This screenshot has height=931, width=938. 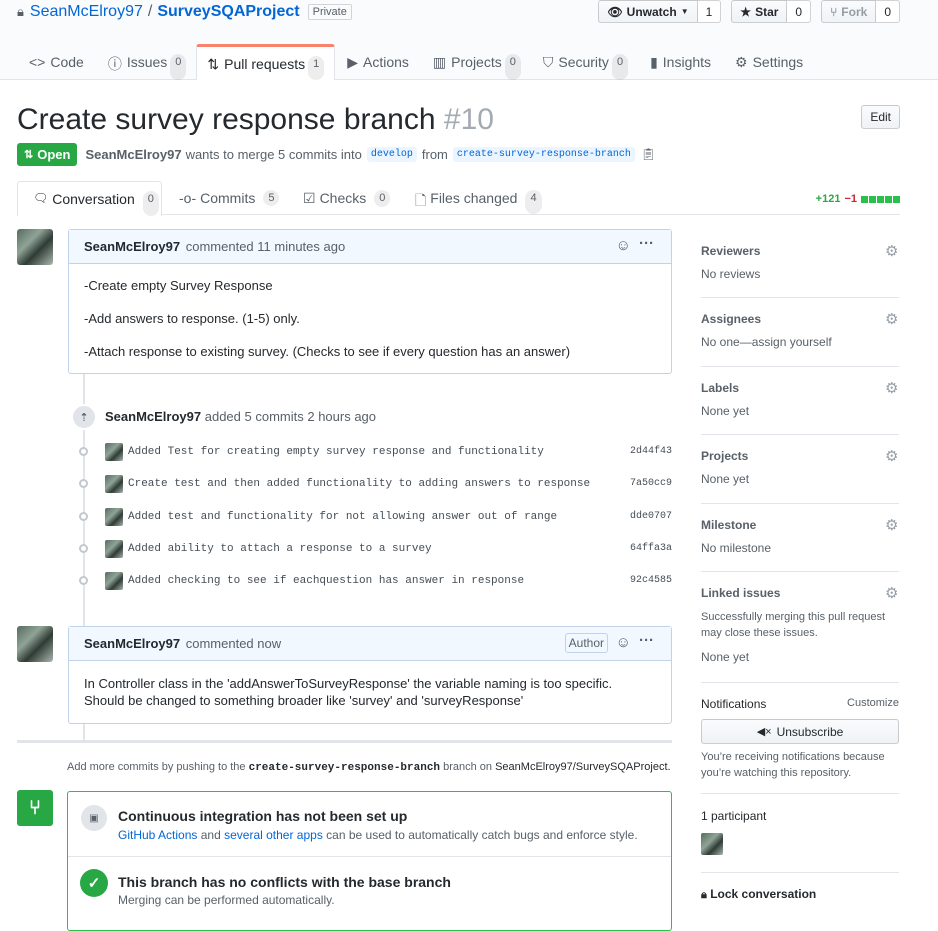 I want to click on commit-event-action: added 5 commits, so click(x=254, y=416).